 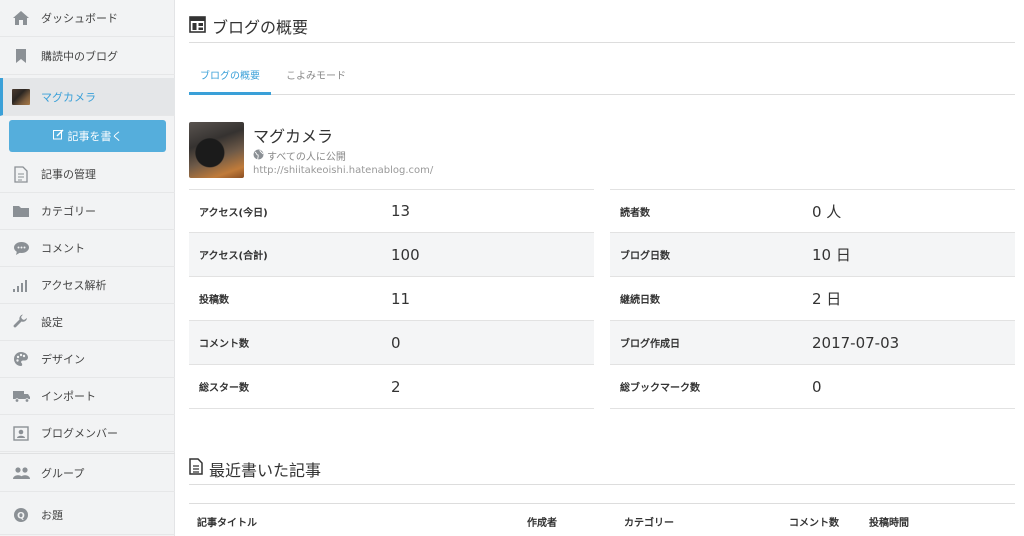 I want to click on write-article-button: 記事を書く, so click(x=87, y=136).